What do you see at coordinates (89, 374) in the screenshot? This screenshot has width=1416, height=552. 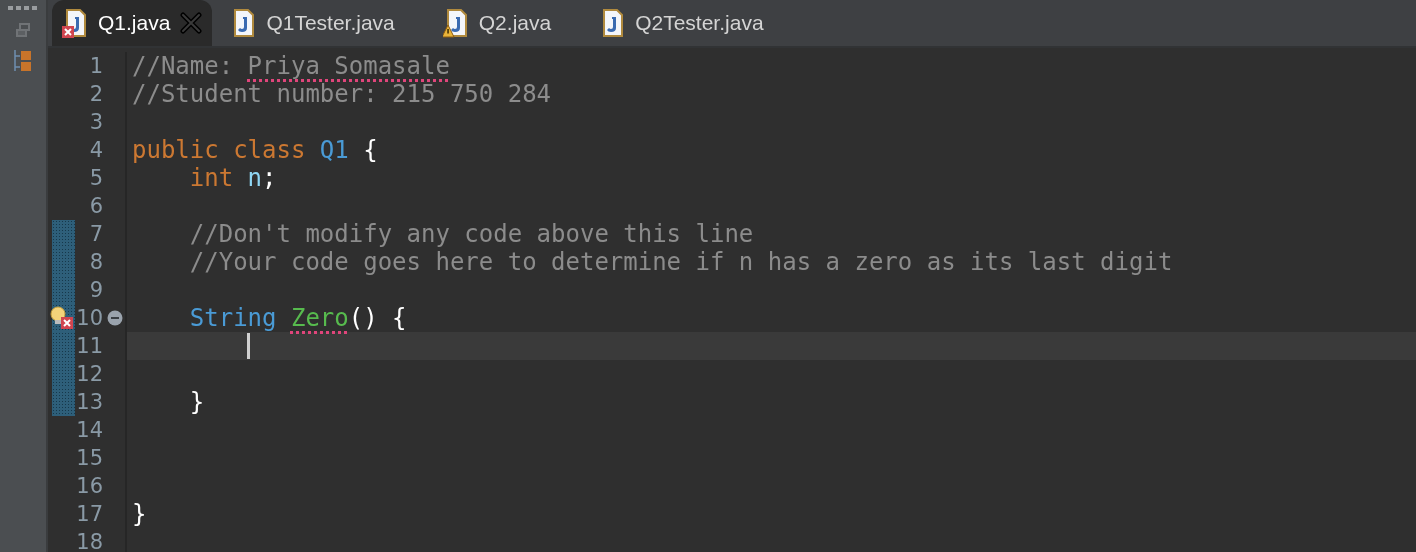 I see `line-number: 12` at bounding box center [89, 374].